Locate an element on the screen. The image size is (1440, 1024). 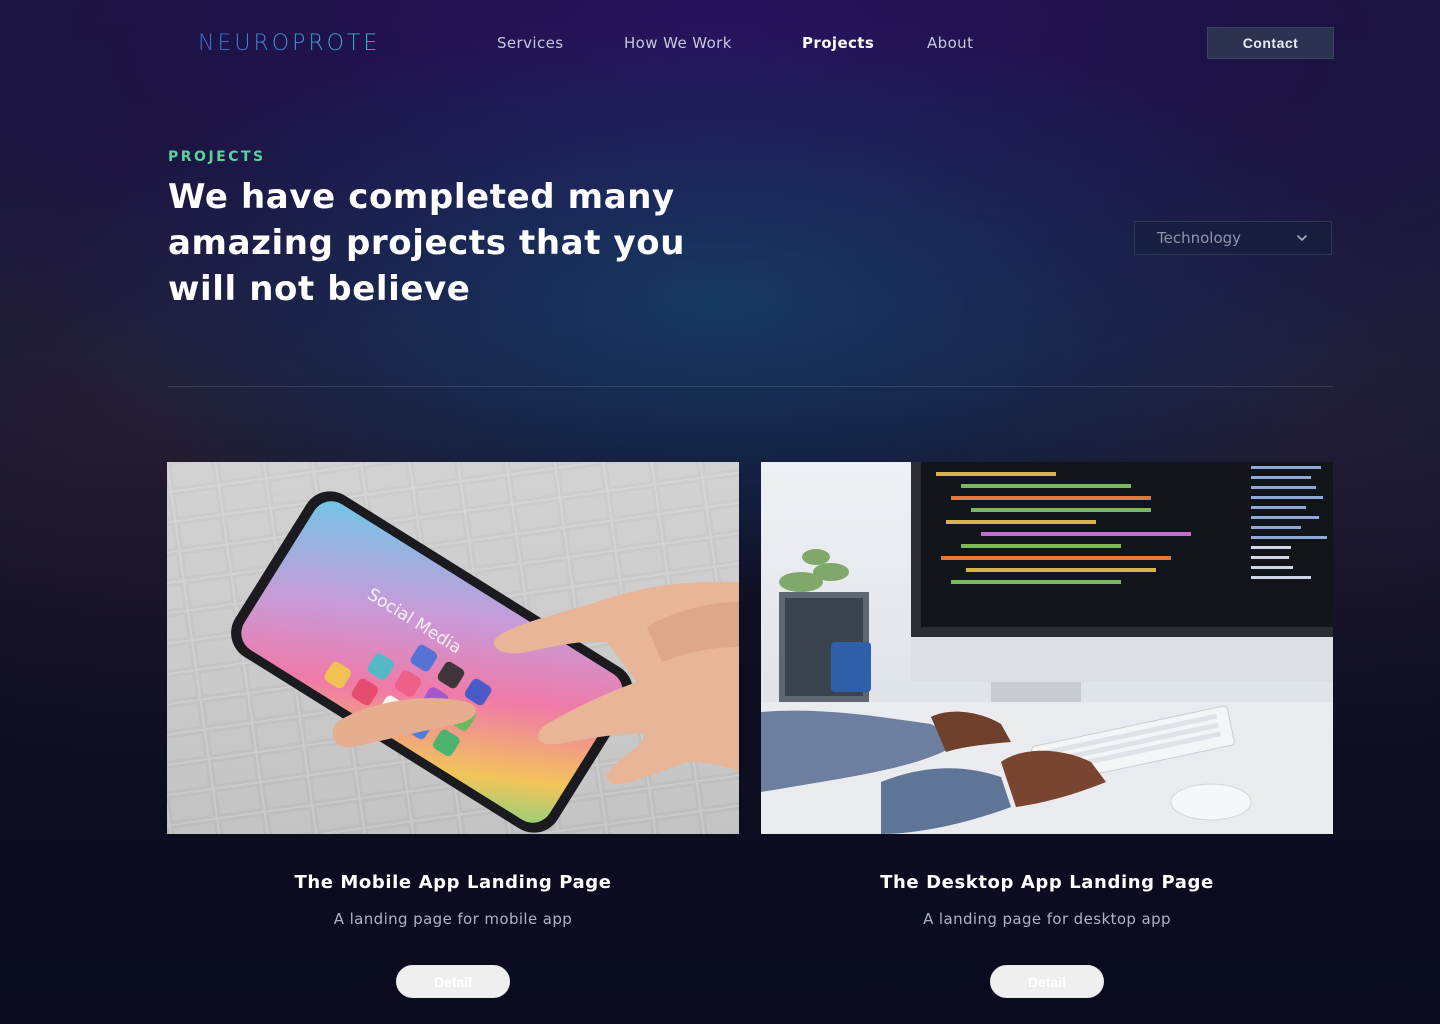
project-image-desktop is located at coordinates (1047, 648).